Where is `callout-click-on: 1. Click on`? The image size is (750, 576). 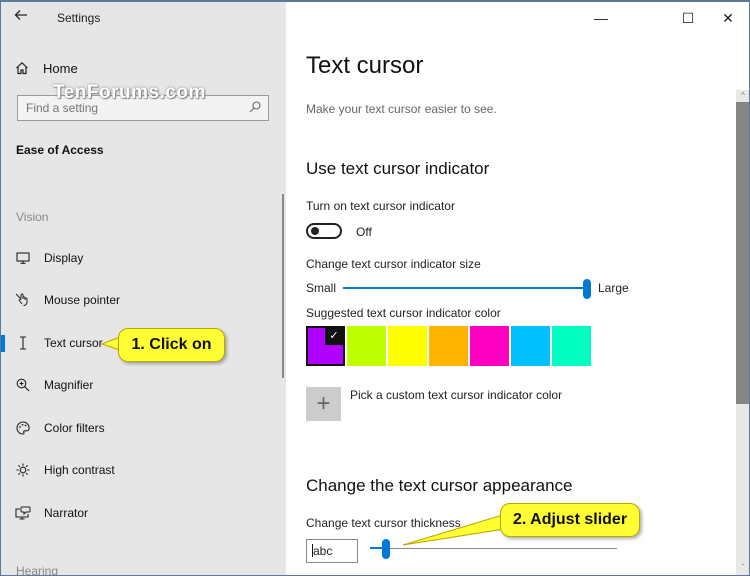
callout-click-on: 1. Click on is located at coordinates (171, 345).